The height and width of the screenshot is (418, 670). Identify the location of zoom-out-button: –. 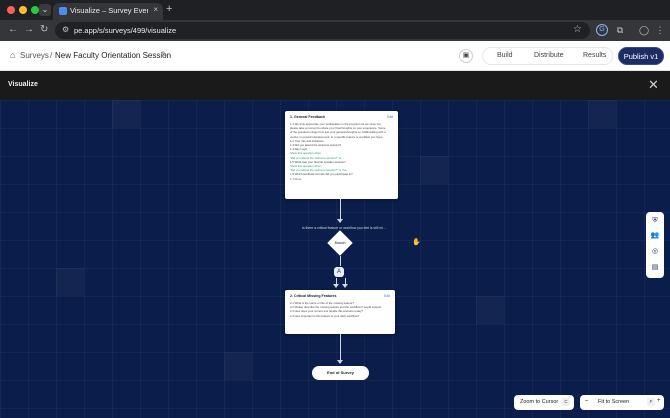
(586, 401).